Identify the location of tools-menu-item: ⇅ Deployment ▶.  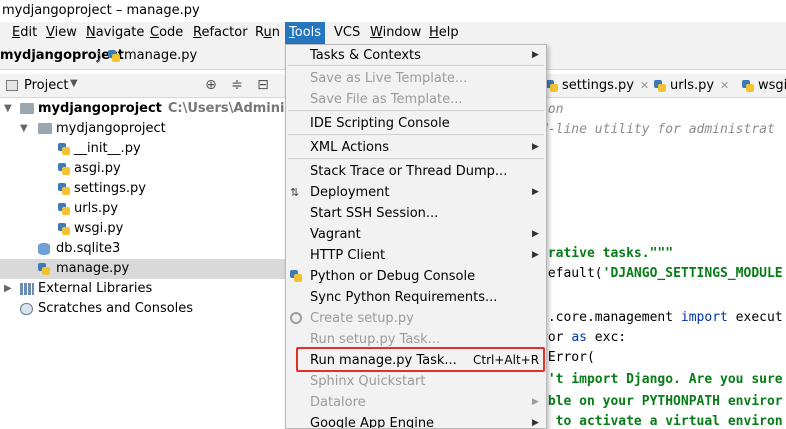
(416, 192).